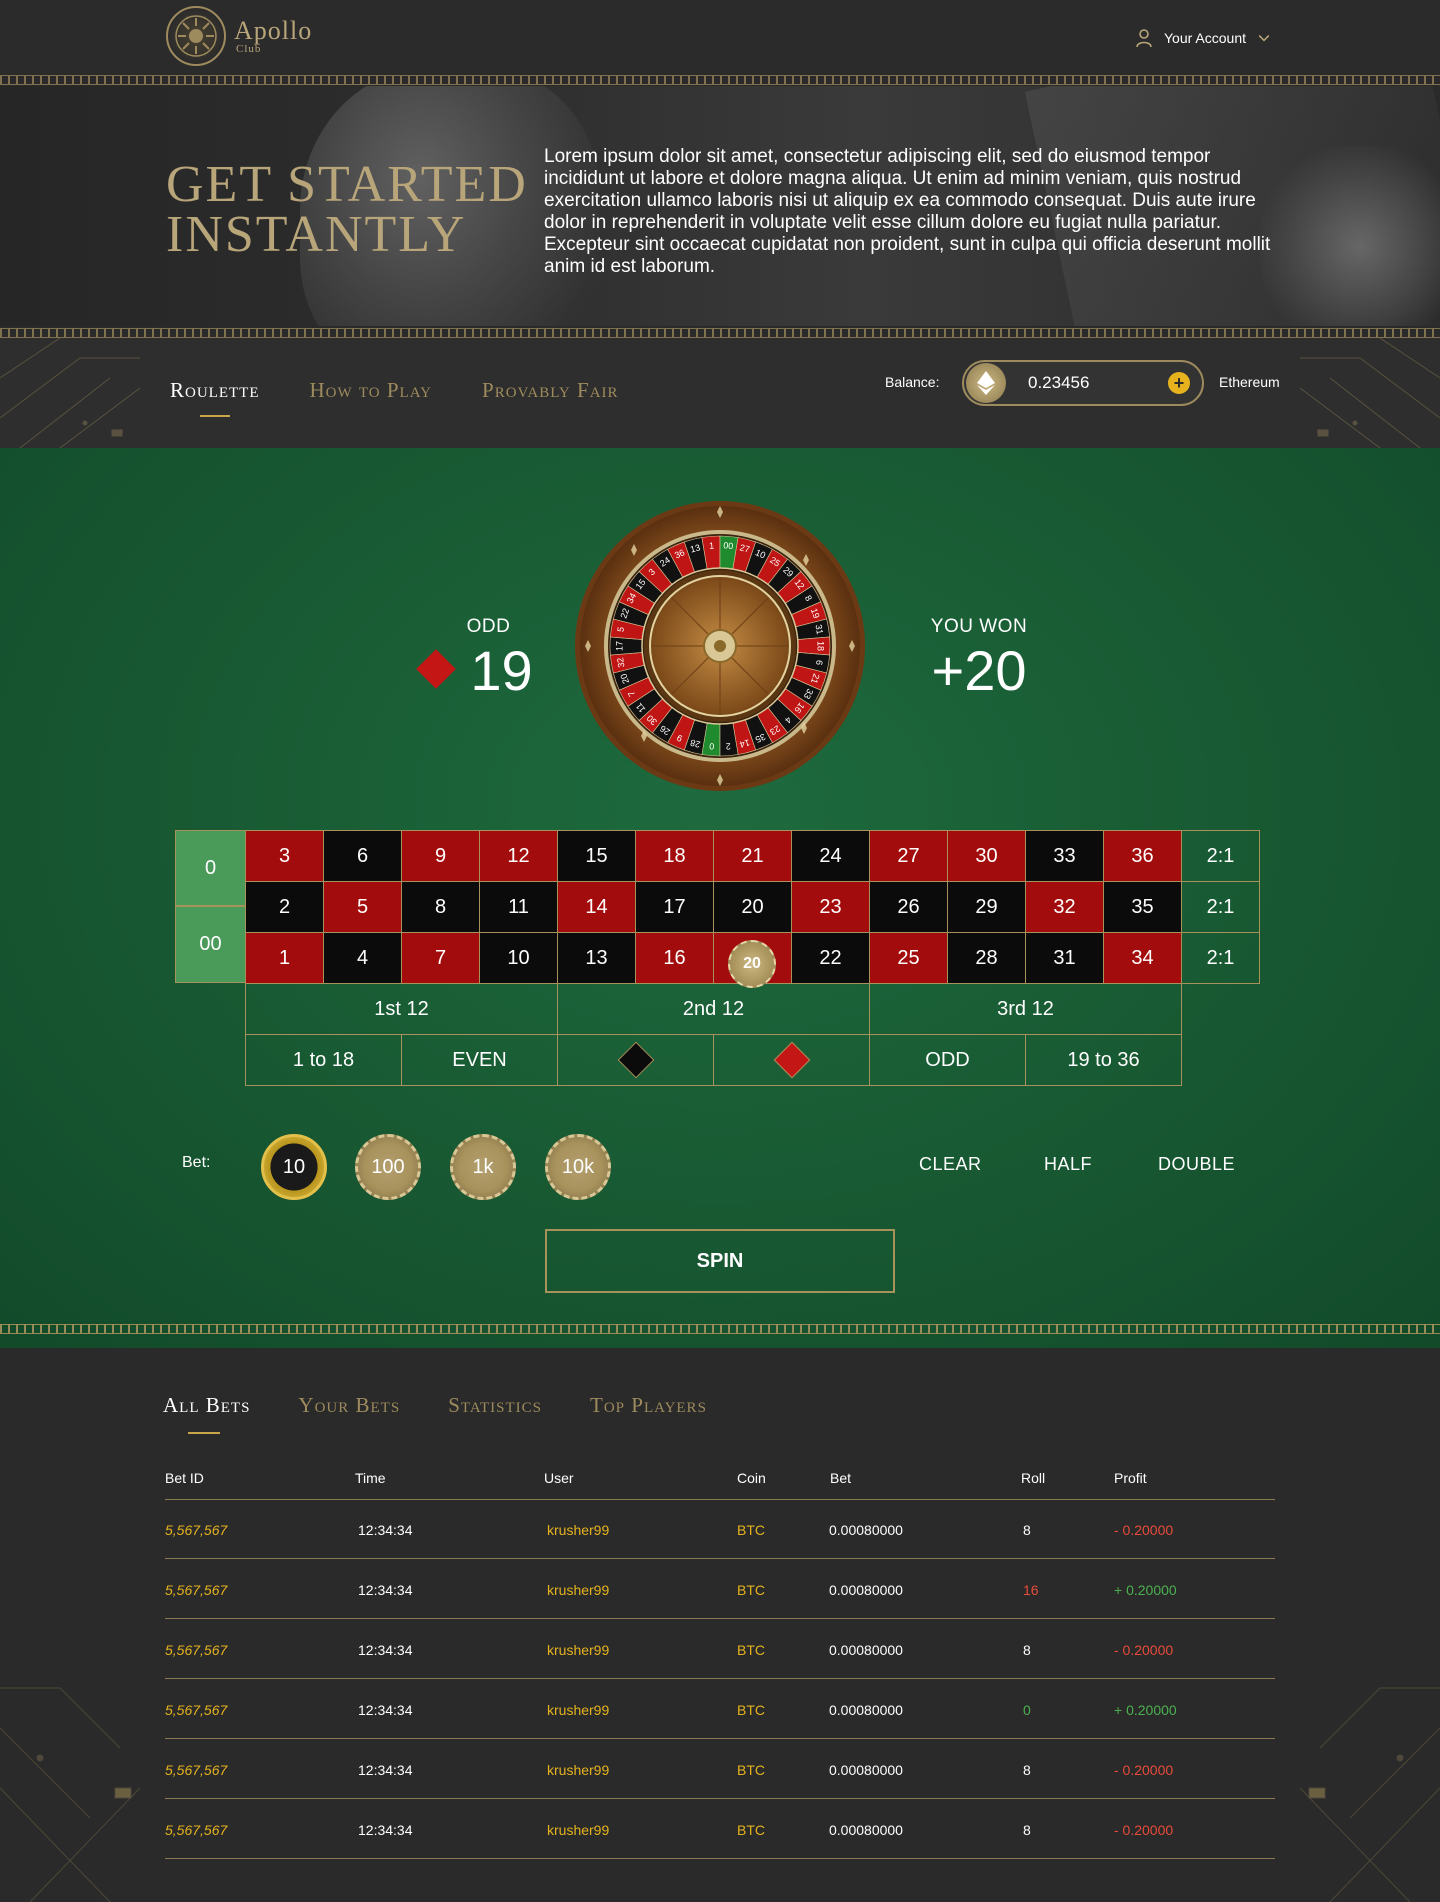 The image size is (1440, 1902). What do you see at coordinates (206, 1413) in the screenshot?
I see `tab-all-bets: All Bets` at bounding box center [206, 1413].